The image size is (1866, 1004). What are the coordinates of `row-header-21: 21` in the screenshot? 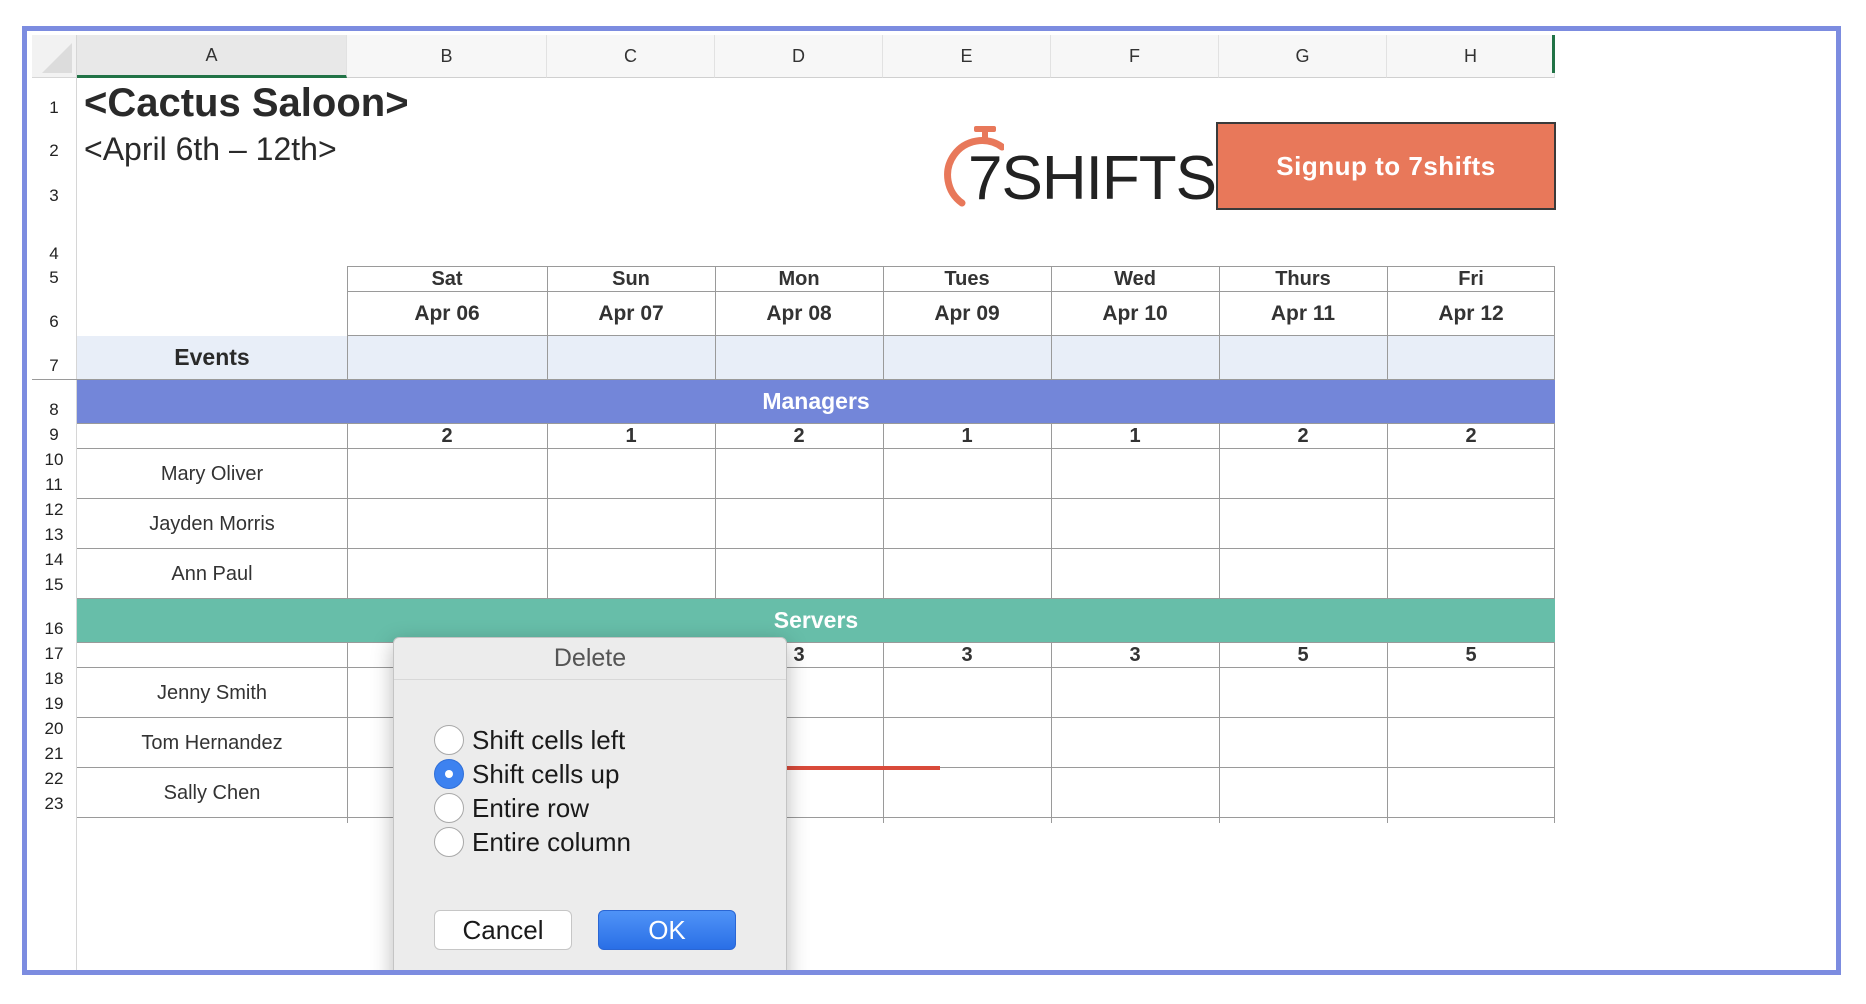 It's located at (54, 755).